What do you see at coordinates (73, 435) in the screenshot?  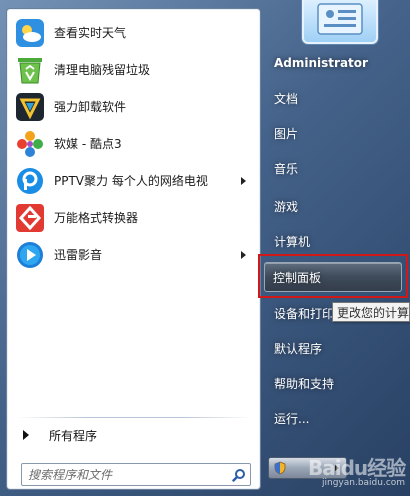 I see `all-programs-label: 所有程序` at bounding box center [73, 435].